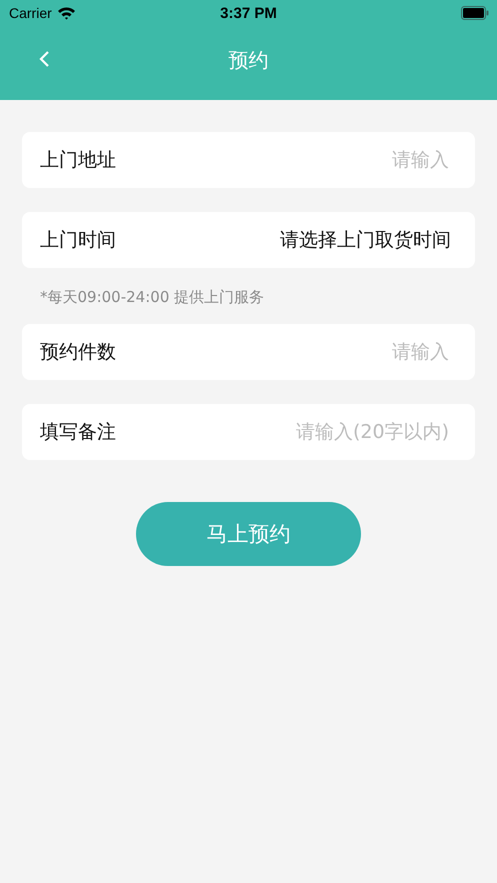  I want to click on input-field: 预约件数 请输入, so click(248, 352).